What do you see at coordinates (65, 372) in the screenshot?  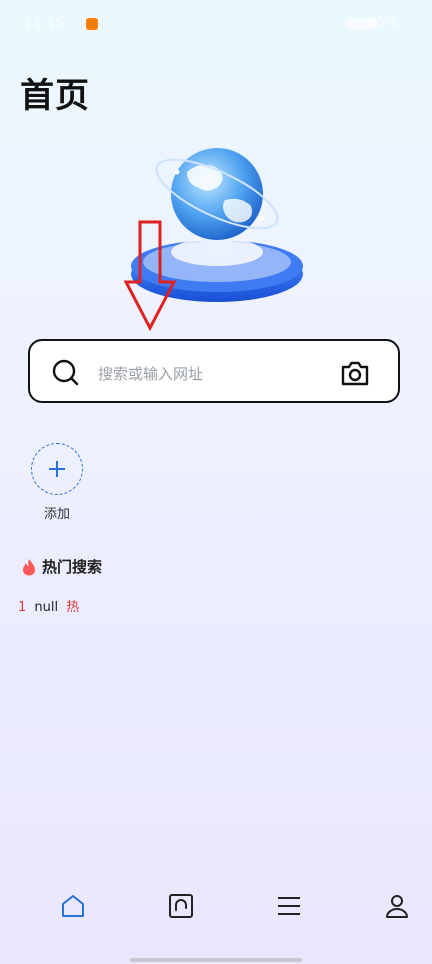 I see `search-icon` at bounding box center [65, 372].